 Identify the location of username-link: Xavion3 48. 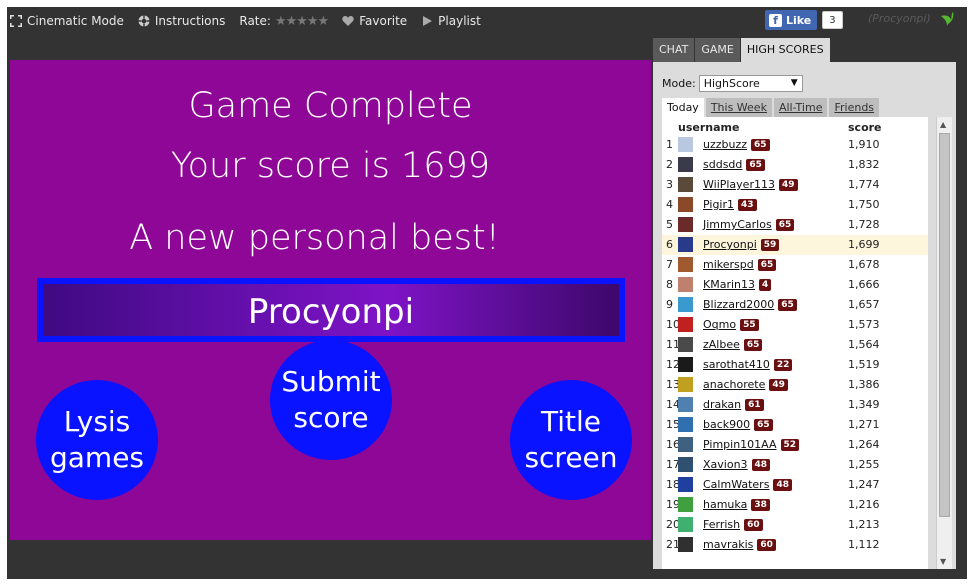
(737, 464).